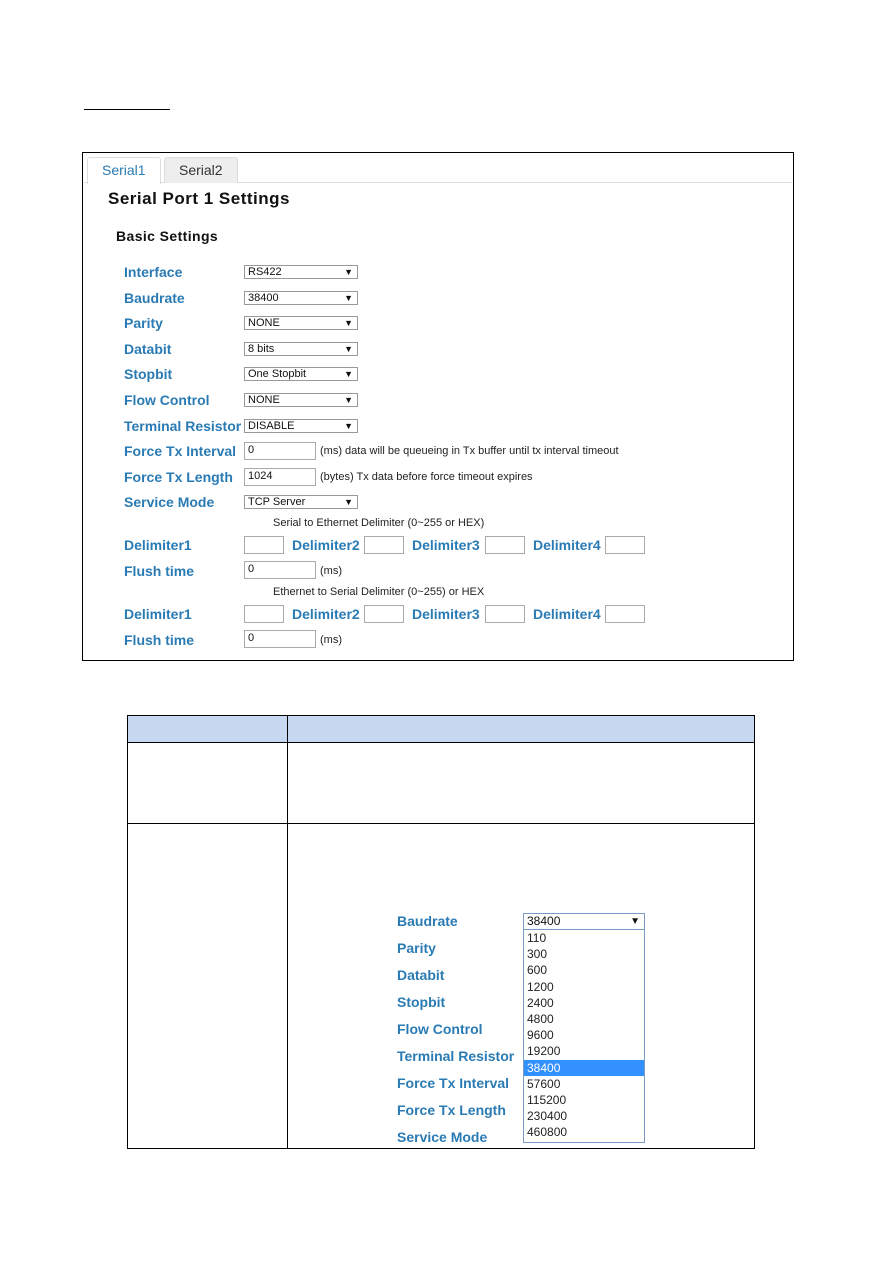 The height and width of the screenshot is (1263, 893). What do you see at coordinates (451, 1110) in the screenshot?
I see `inset-label: Force Tx Length` at bounding box center [451, 1110].